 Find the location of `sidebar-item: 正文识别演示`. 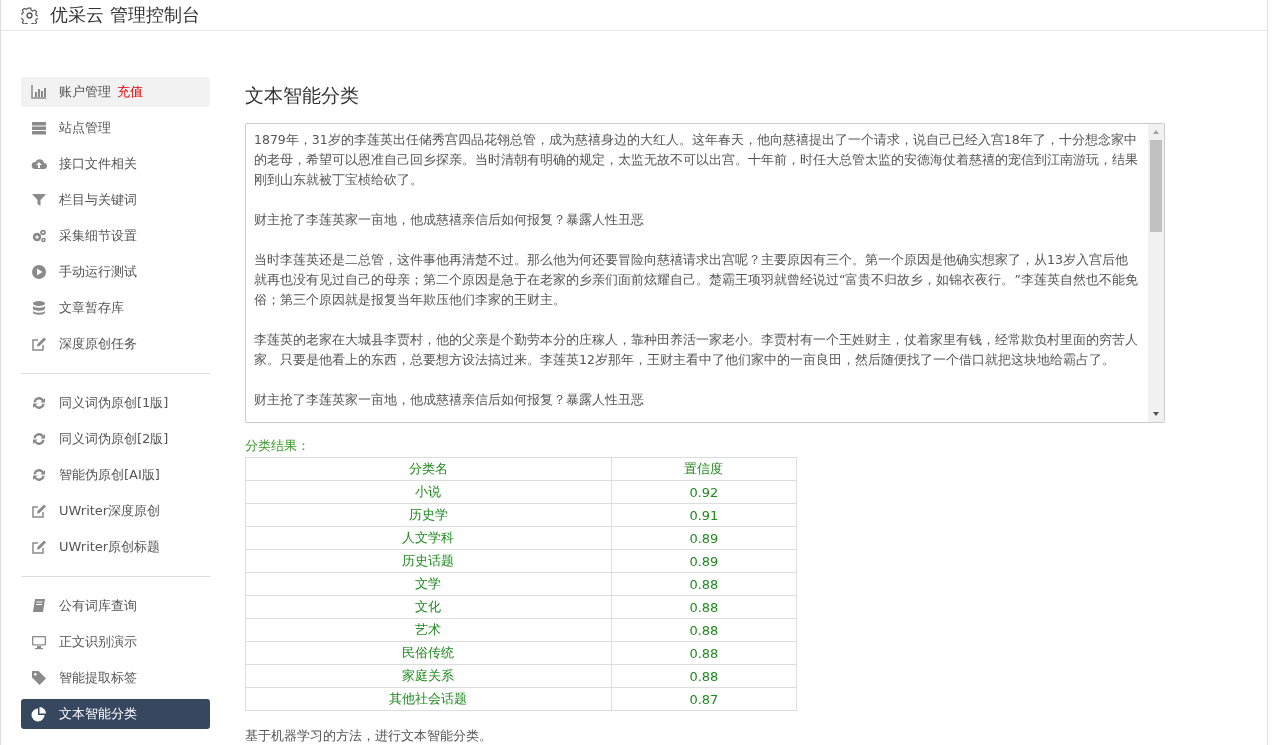

sidebar-item: 正文识别演示 is located at coordinates (115, 642).